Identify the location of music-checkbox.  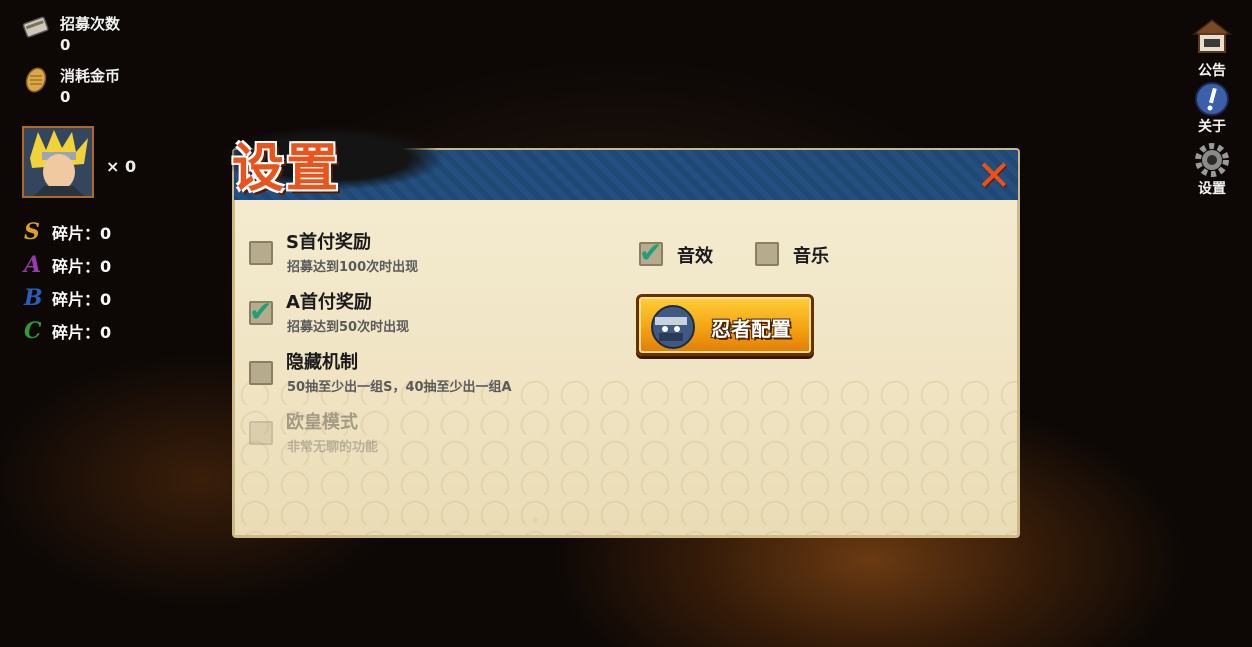
(767, 254).